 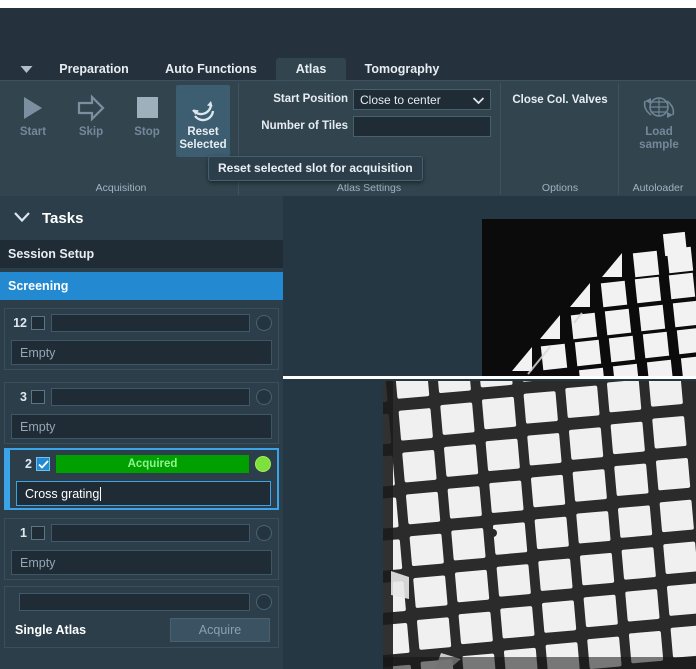 What do you see at coordinates (141, 254) in the screenshot?
I see `sidebar-item-session-setup: Session Setup` at bounding box center [141, 254].